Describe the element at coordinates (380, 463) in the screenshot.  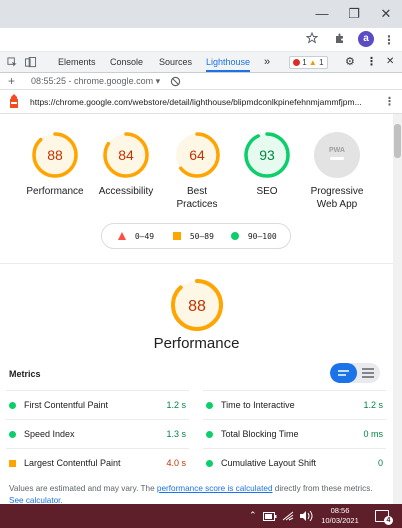
I see `metric-value: 0` at that location.